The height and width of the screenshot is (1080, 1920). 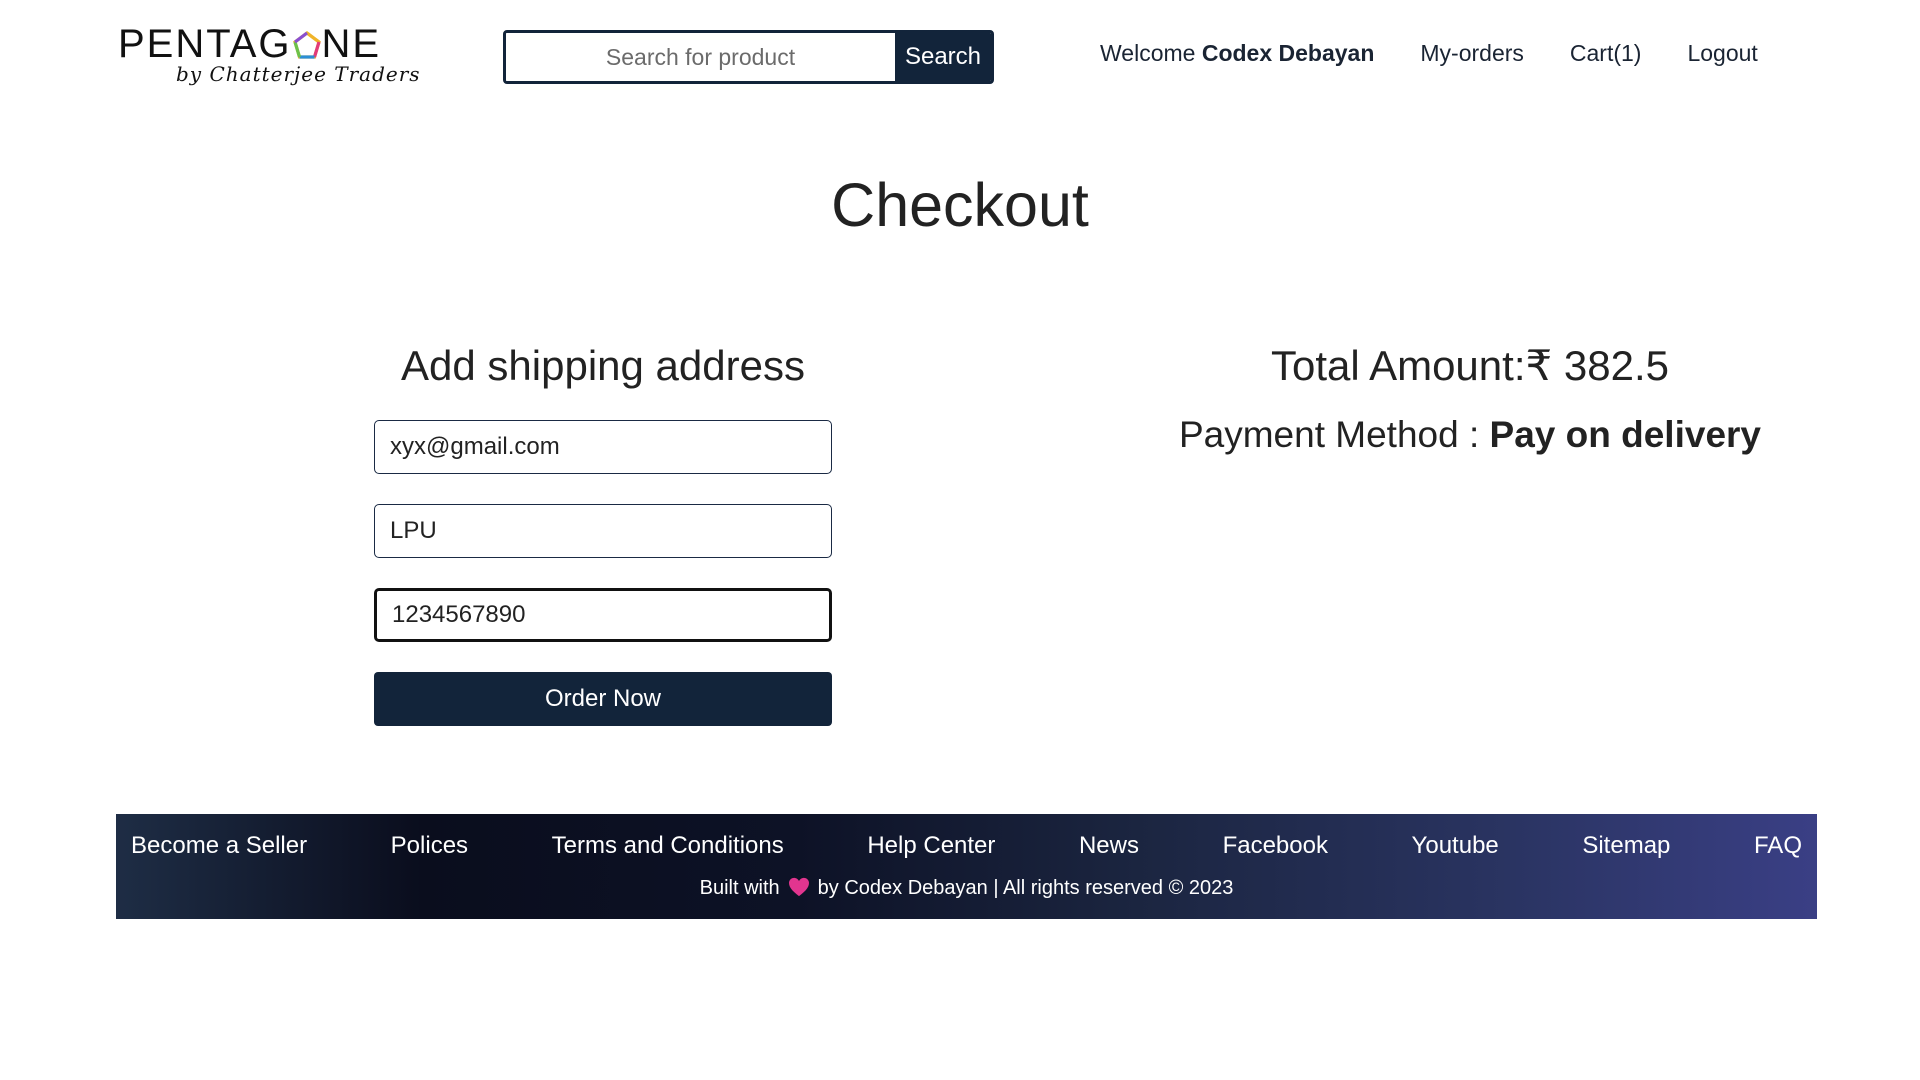 I want to click on cart-link: Cart(1), so click(x=1606, y=53).